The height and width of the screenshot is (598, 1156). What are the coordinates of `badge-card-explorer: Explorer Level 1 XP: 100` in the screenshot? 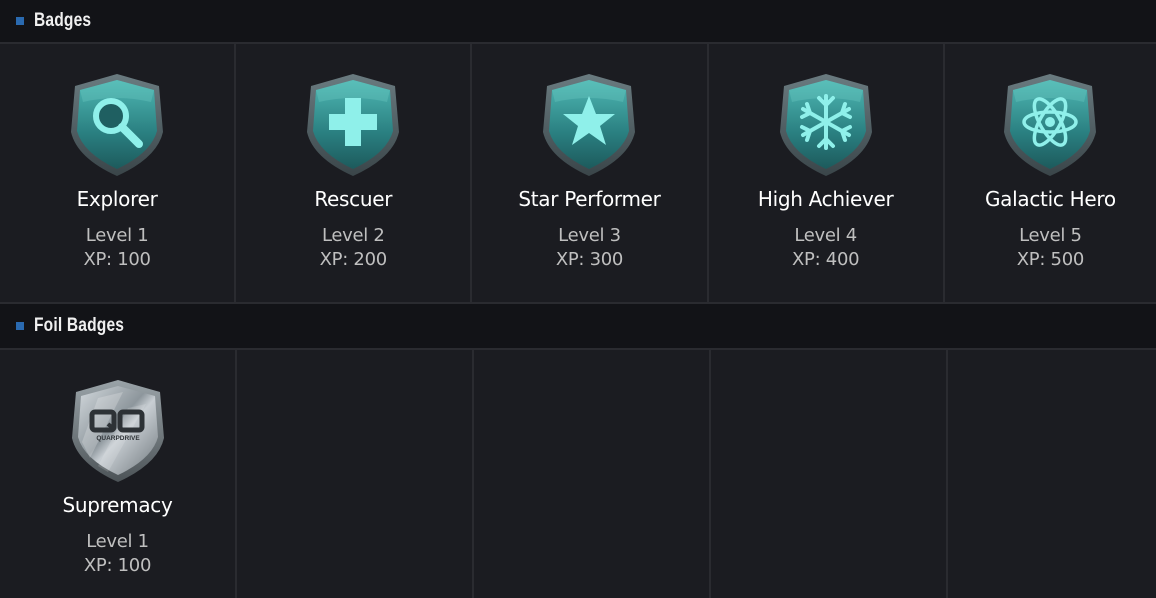 It's located at (118, 173).